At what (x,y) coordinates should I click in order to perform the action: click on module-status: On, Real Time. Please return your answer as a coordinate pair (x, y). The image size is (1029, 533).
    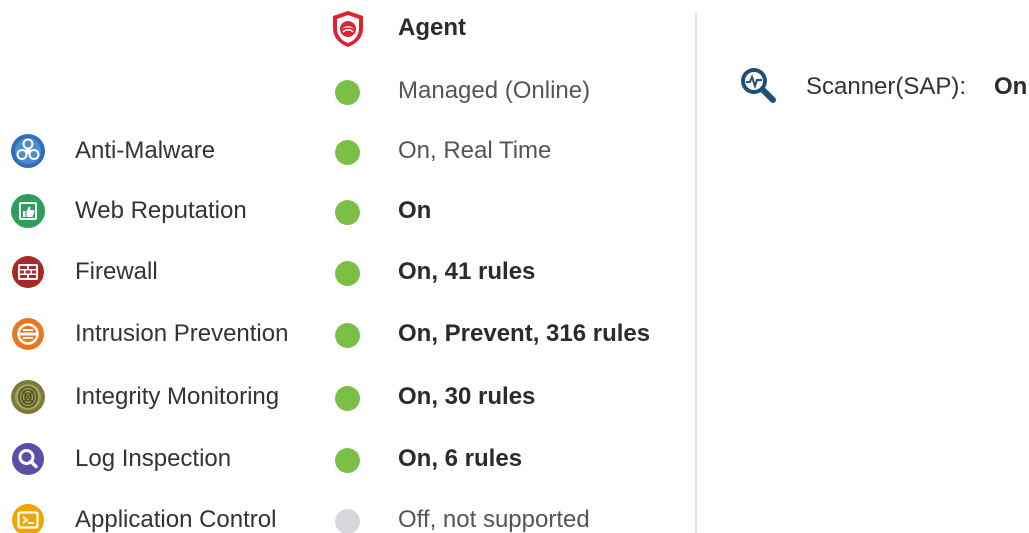
    Looking at the image, I should click on (475, 150).